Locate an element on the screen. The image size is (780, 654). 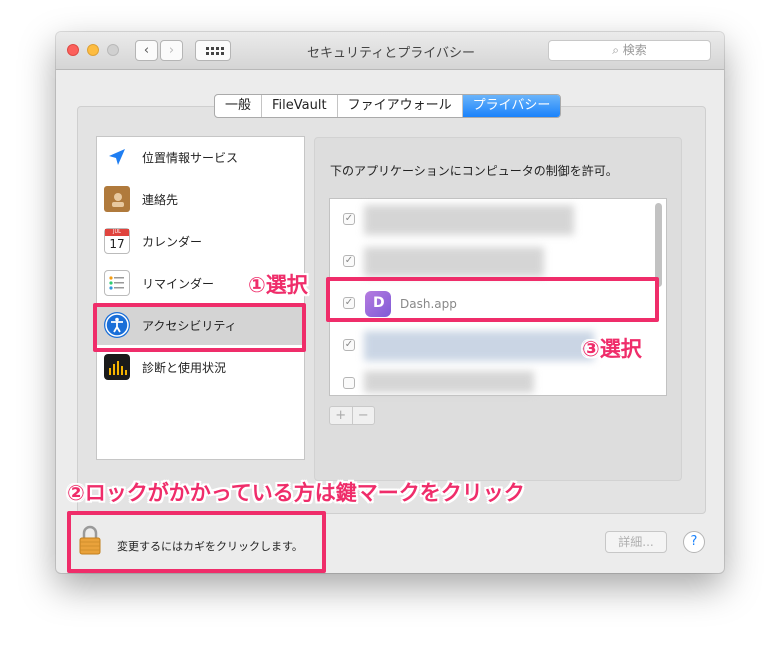
scrollbar is located at coordinates (658, 245).